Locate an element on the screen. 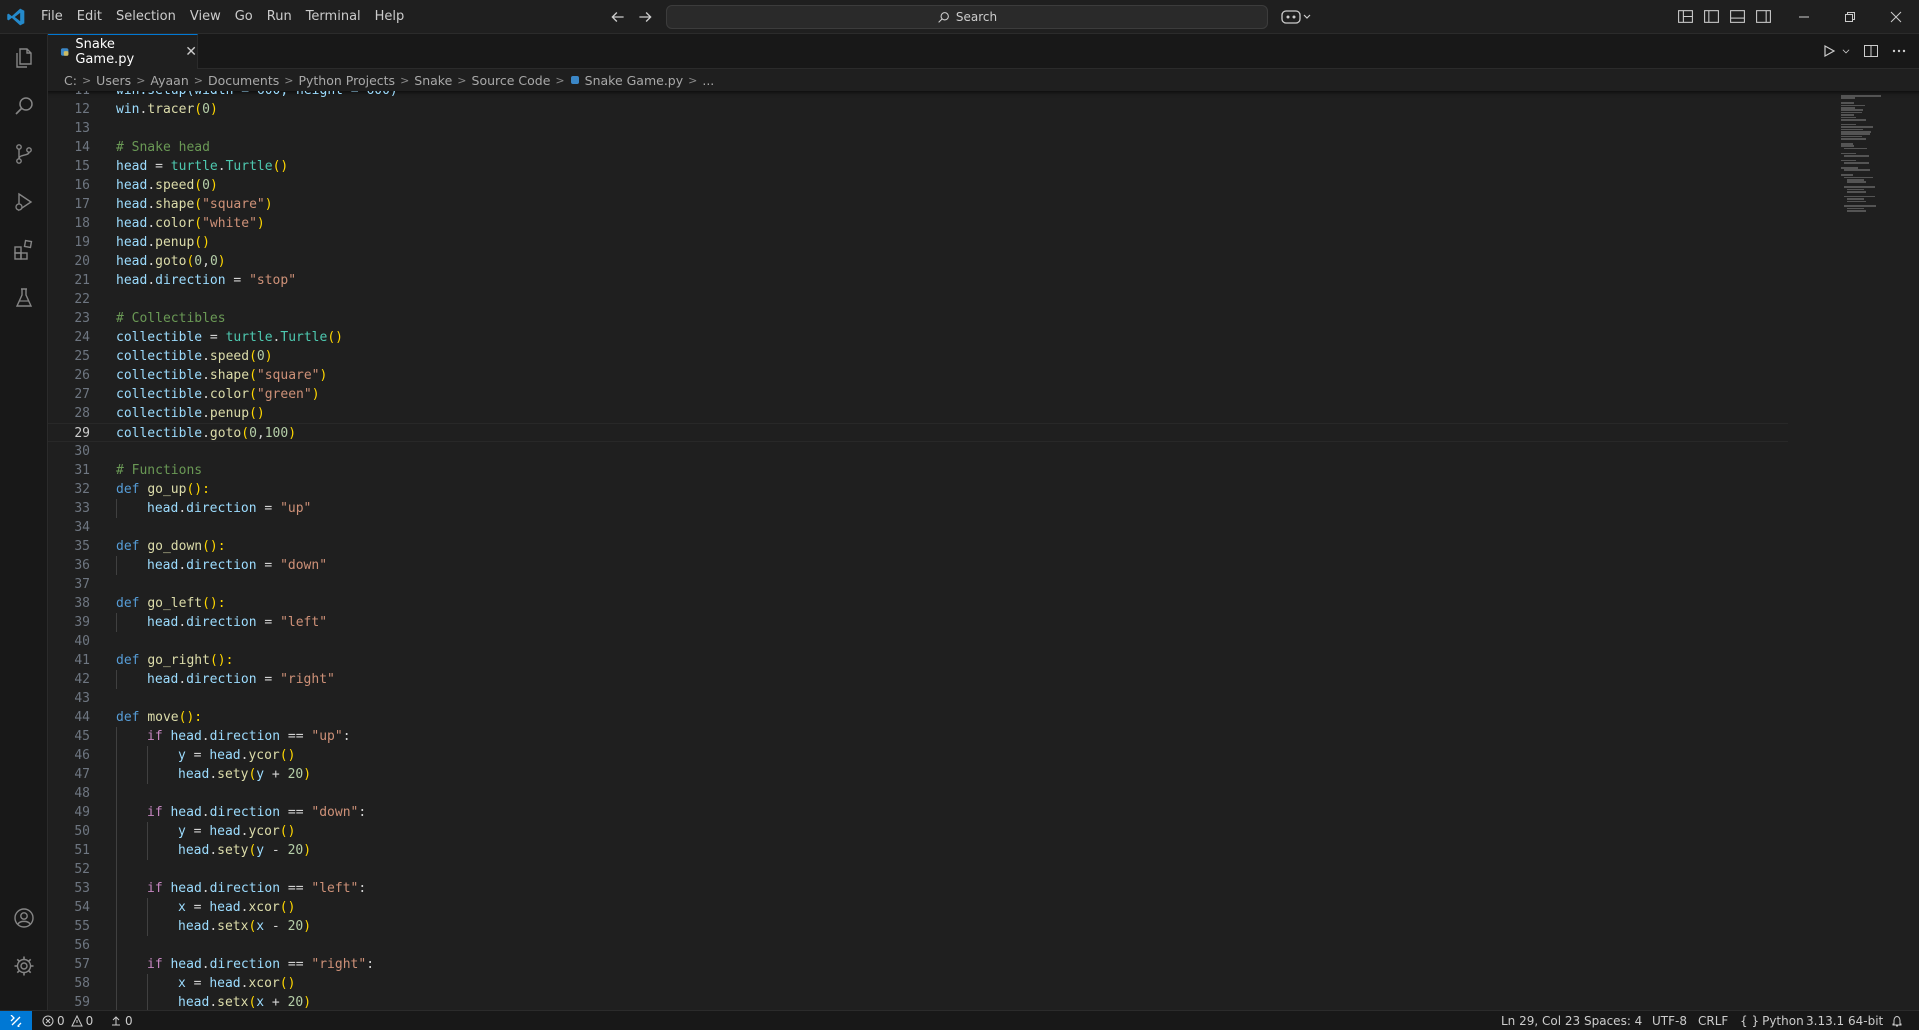 The width and height of the screenshot is (1919, 1030). code-line: 39 head.direction = "left" is located at coordinates (918, 622).